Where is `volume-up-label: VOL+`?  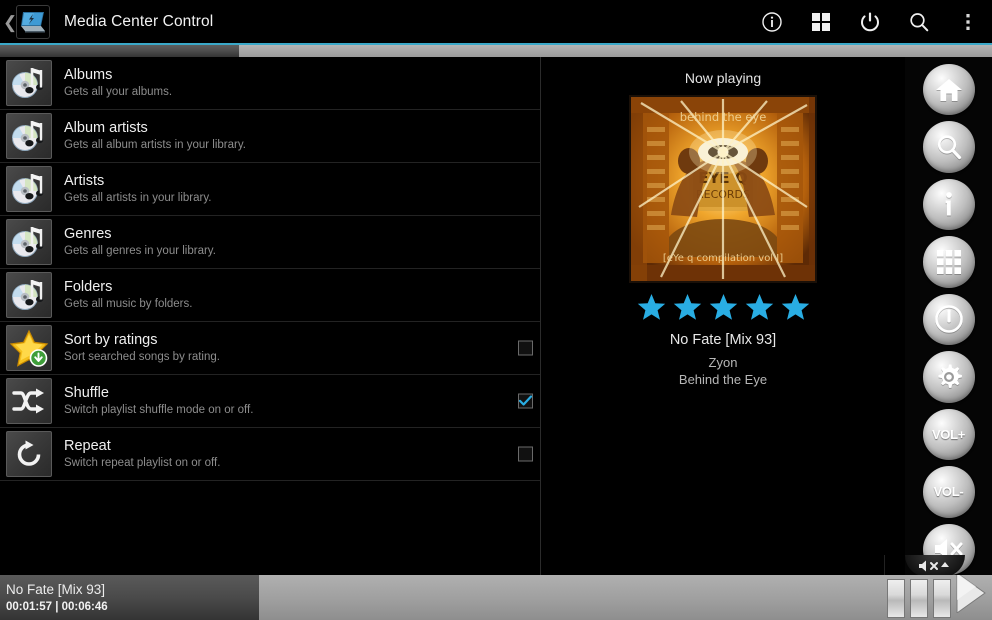 volume-up-label: VOL+ is located at coordinates (948, 434).